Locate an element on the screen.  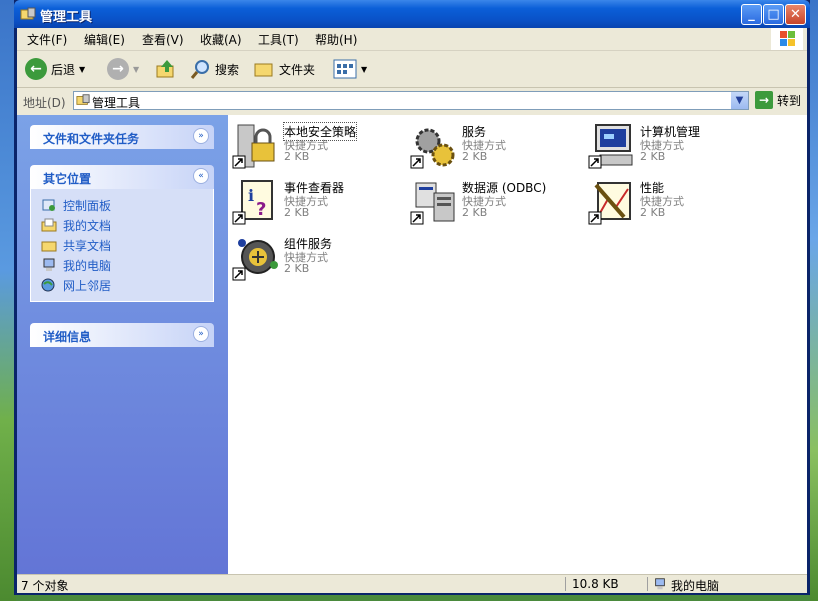
shortcut-event-viewer: i? 事件查看器 快捷方式 2 KB is located at coordinates (320, 205).